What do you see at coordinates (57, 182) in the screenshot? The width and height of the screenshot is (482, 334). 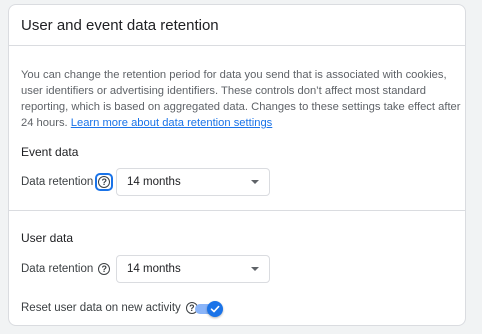 I see `event-retention-label: Data retention` at bounding box center [57, 182].